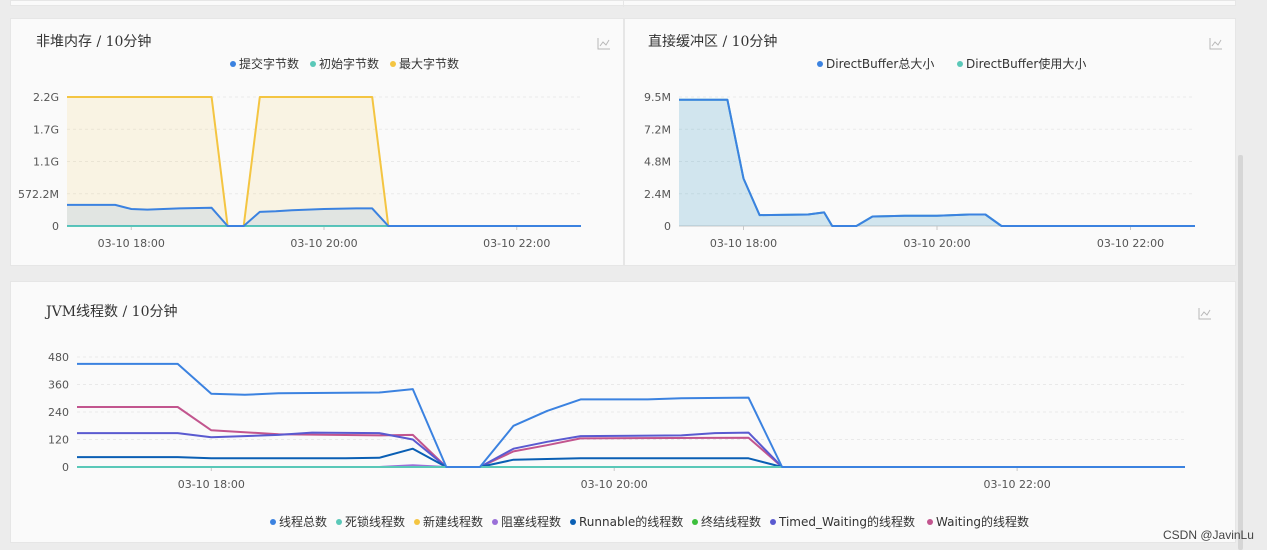 This screenshot has width=1267, height=550. I want to click on y-tick-label: 240, so click(58, 412).